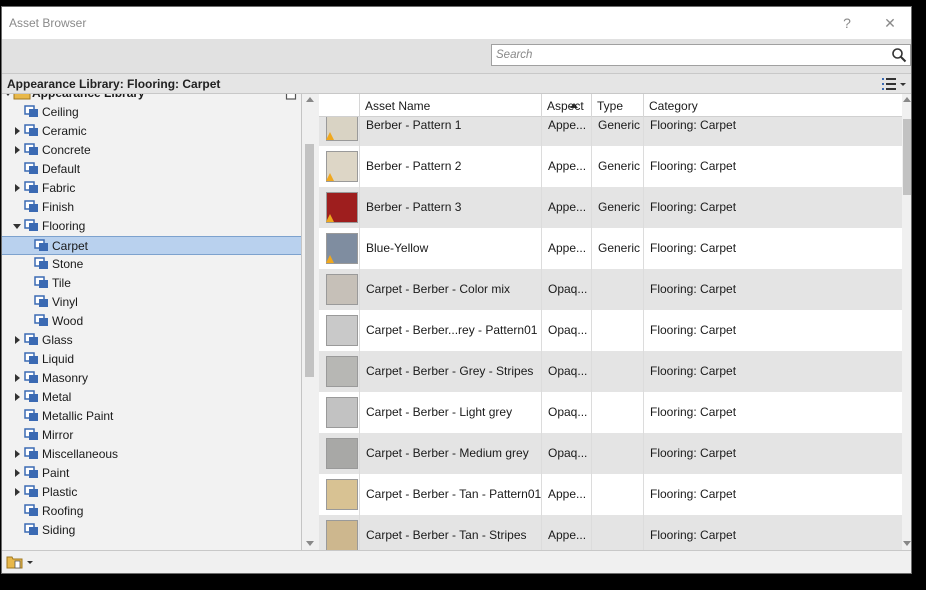  I want to click on grid-scroll-down-arrow-icon, so click(907, 543).